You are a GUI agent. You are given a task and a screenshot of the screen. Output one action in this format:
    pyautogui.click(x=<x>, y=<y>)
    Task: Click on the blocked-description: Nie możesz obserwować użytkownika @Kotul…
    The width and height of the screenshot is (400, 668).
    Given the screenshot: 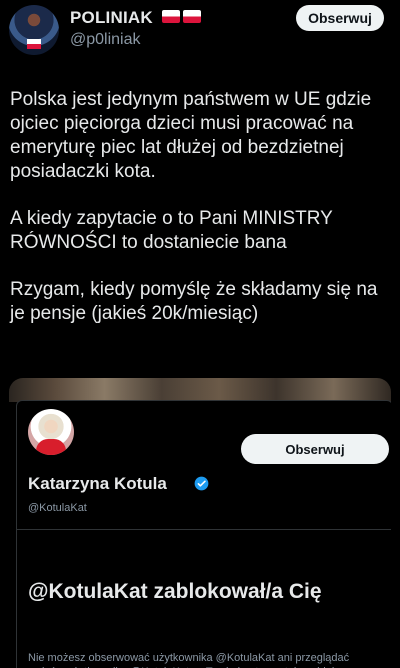 What is the action you would take?
    pyautogui.click(x=200, y=660)
    